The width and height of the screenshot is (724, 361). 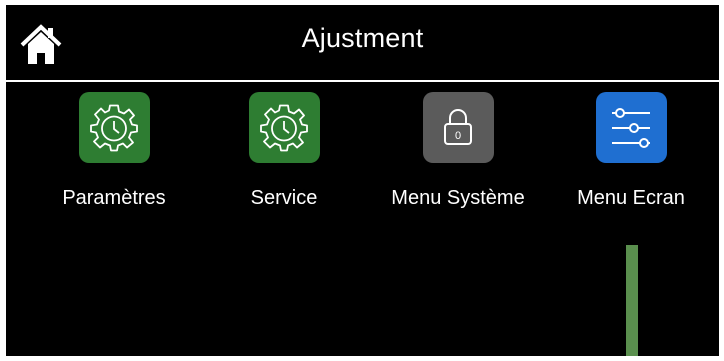 I want to click on tile-menu-ecran: Menu Ecran, so click(x=631, y=162).